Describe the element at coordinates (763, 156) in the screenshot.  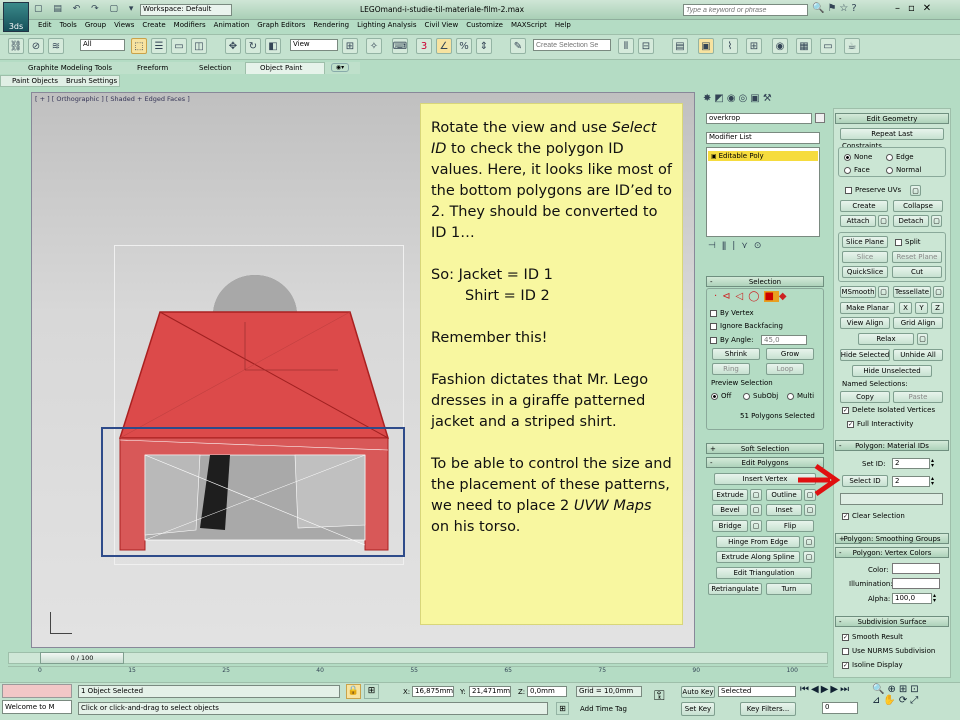
I see `modifier-stack-item-editable-poly: ▣ Editable Poly` at that location.